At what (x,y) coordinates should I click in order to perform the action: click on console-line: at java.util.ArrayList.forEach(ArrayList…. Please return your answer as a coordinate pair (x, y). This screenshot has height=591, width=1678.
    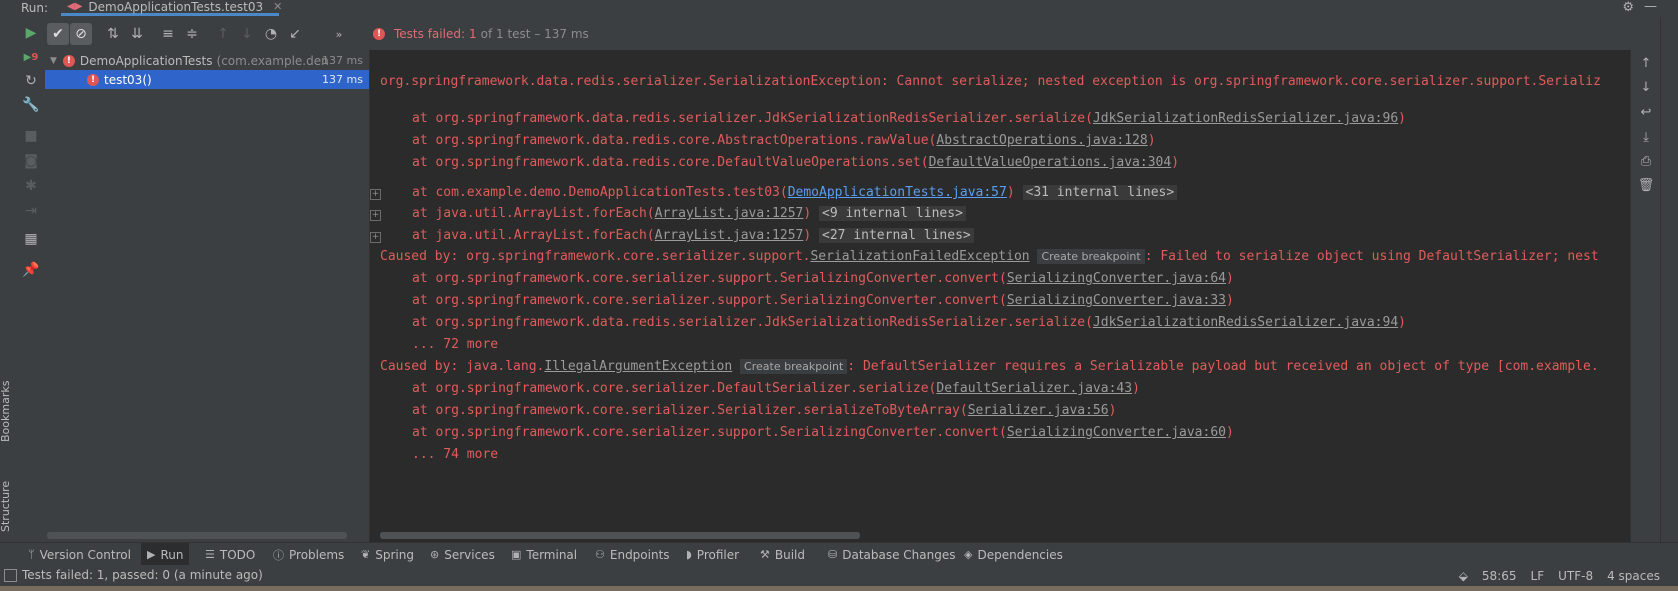
    Looking at the image, I should click on (689, 214).